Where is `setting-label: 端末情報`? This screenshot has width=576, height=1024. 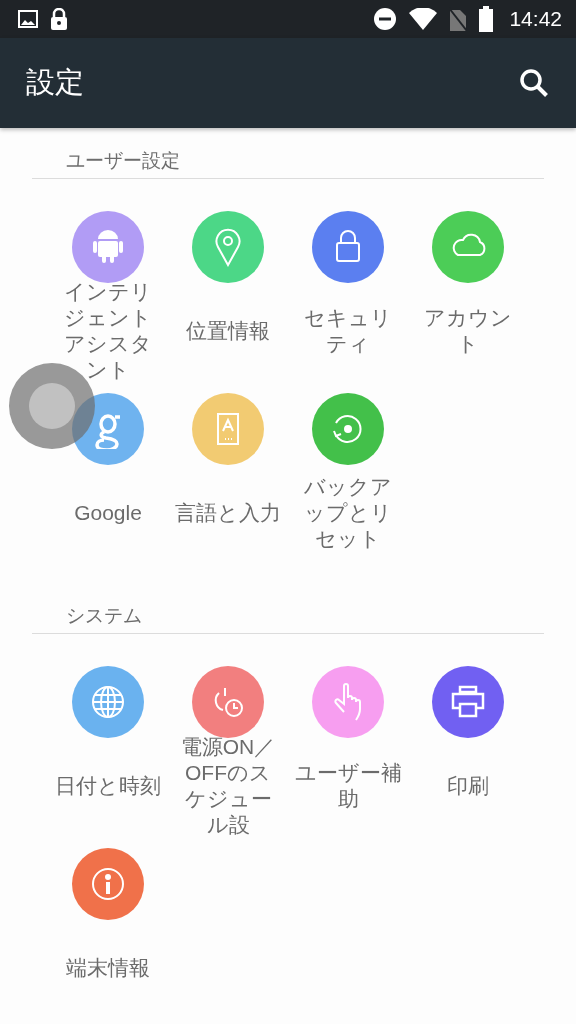
setting-label: 端末情報 is located at coordinates (108, 968).